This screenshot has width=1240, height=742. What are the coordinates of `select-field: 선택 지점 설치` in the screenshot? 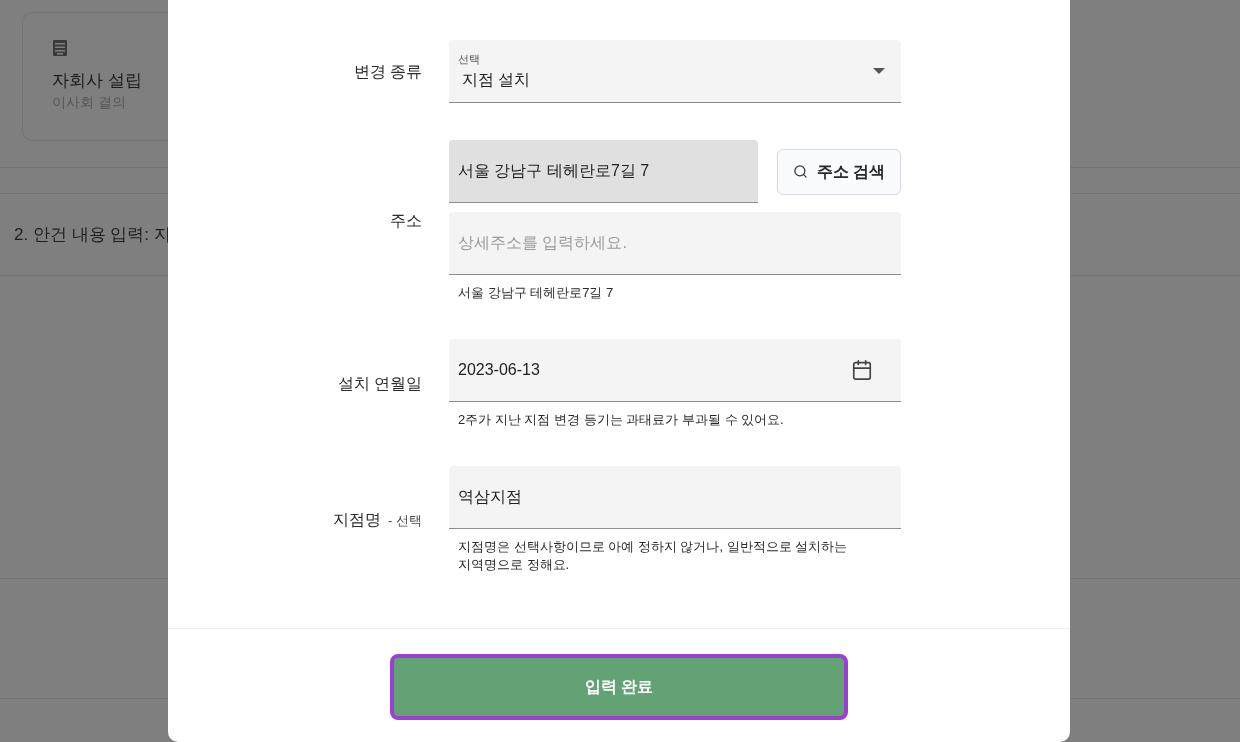 It's located at (675, 71).